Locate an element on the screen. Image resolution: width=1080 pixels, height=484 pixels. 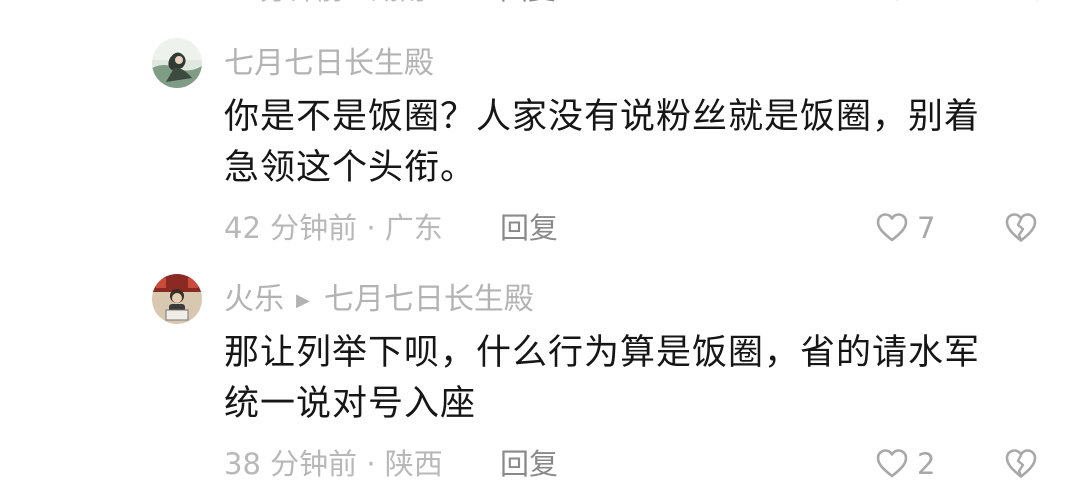
like-button: 7 is located at coordinates (905, 228).